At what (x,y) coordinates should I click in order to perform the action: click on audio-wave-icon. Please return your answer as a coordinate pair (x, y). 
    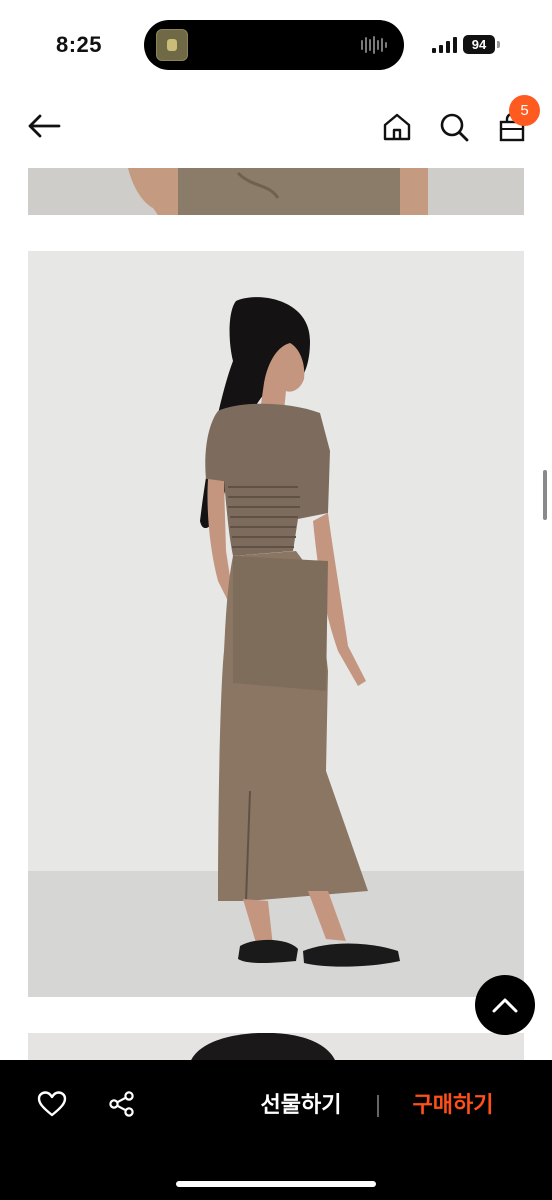
    Looking at the image, I should click on (374, 45).